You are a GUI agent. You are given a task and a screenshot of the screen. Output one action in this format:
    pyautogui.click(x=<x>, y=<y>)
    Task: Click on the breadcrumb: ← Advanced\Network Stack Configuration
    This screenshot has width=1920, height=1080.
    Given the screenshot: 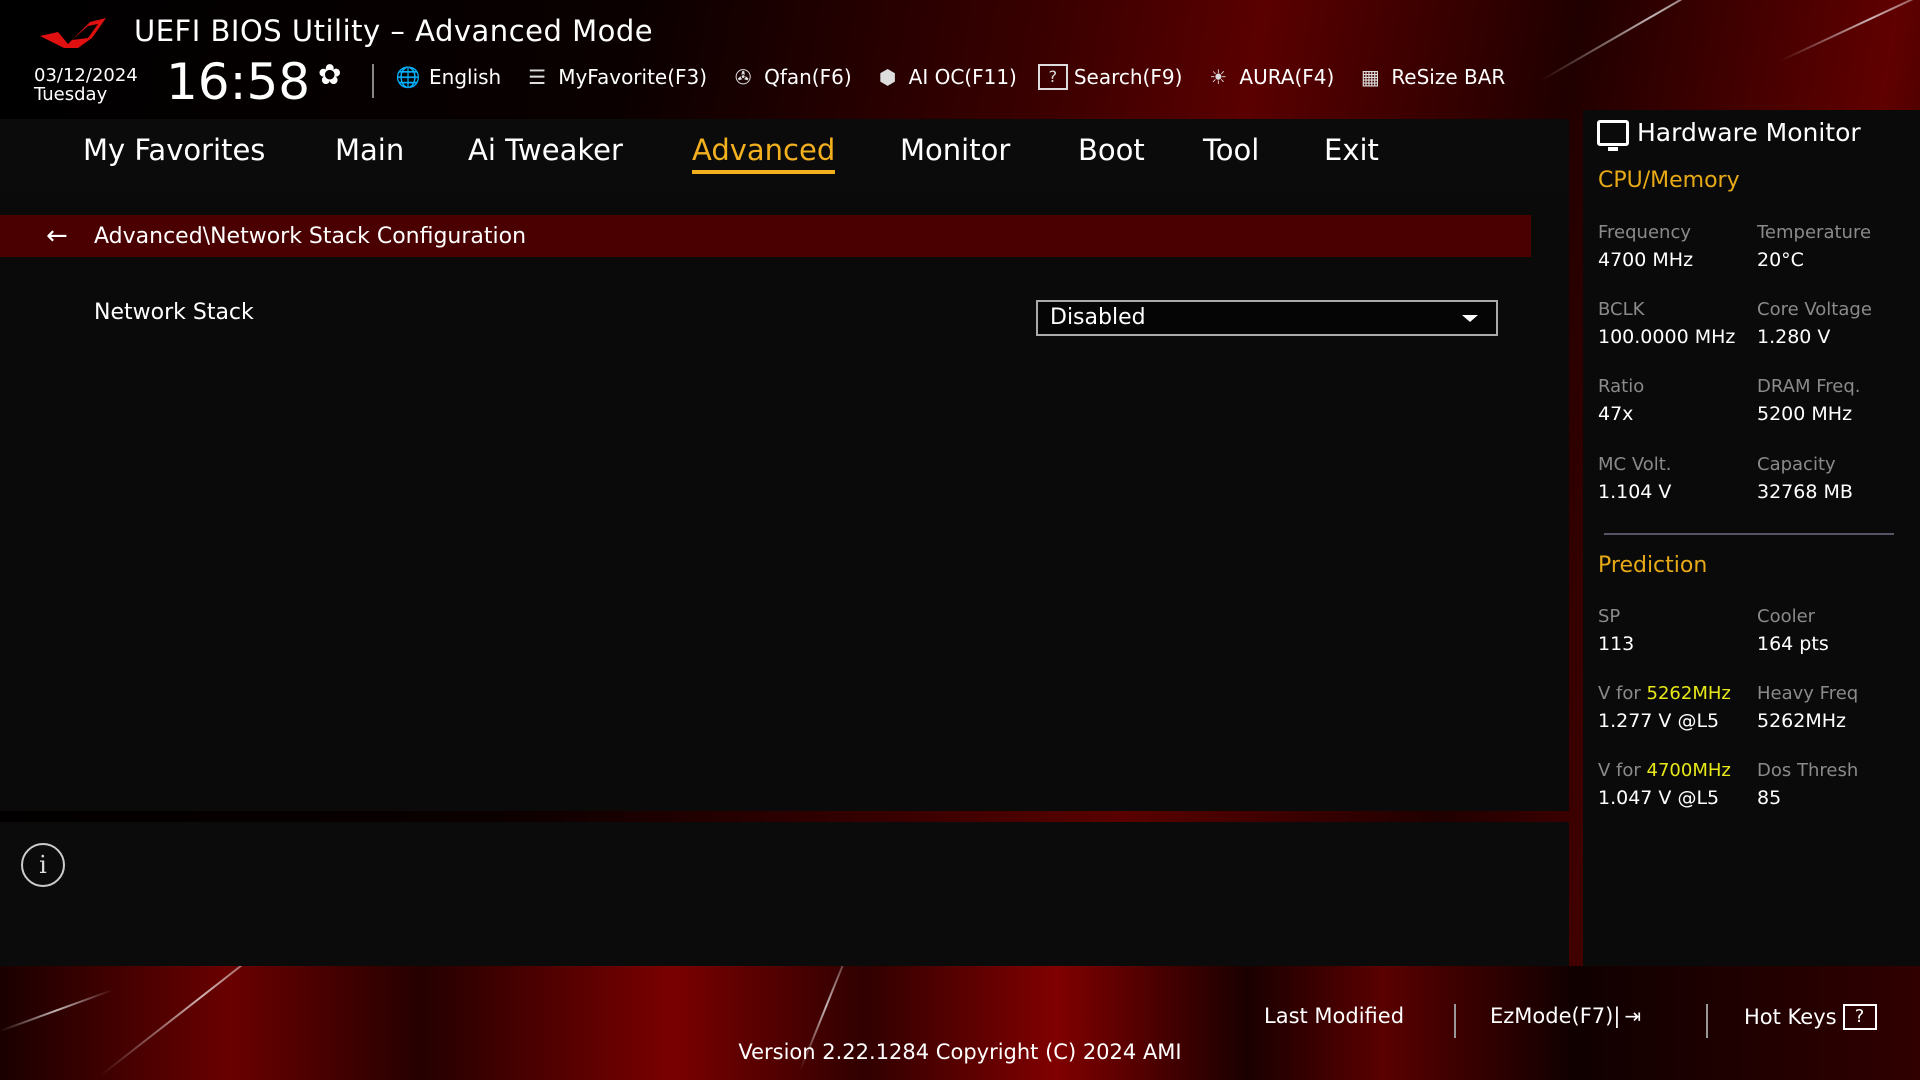 What is the action you would take?
    pyautogui.click(x=765, y=236)
    